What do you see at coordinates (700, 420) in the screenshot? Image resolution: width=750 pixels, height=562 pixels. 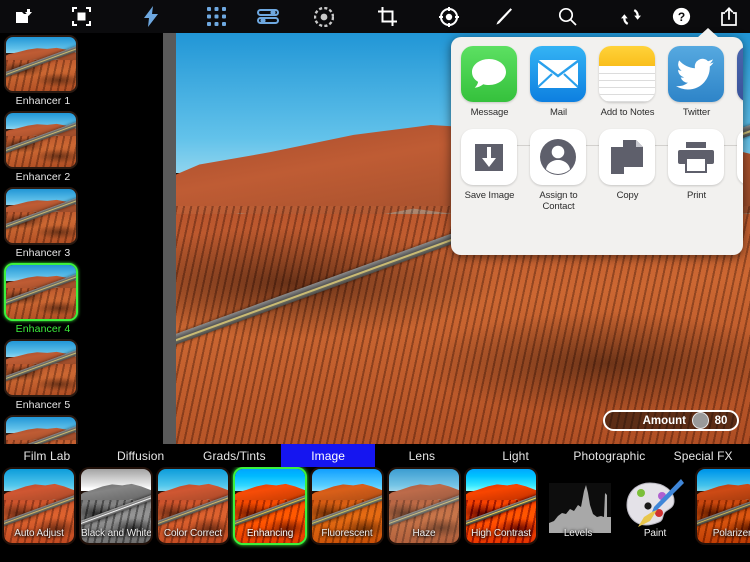 I see `amount-slider-knob` at bounding box center [700, 420].